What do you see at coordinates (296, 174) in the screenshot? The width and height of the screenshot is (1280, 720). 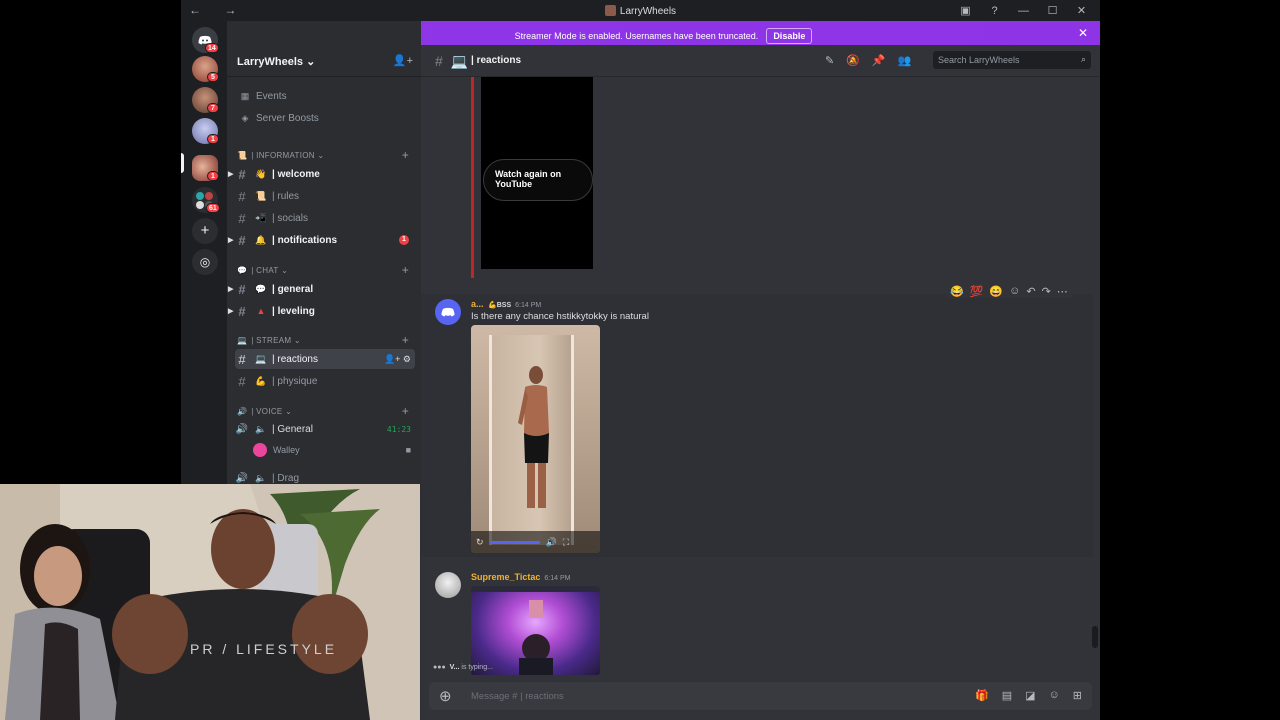 I see `channel-label: | welcome` at bounding box center [296, 174].